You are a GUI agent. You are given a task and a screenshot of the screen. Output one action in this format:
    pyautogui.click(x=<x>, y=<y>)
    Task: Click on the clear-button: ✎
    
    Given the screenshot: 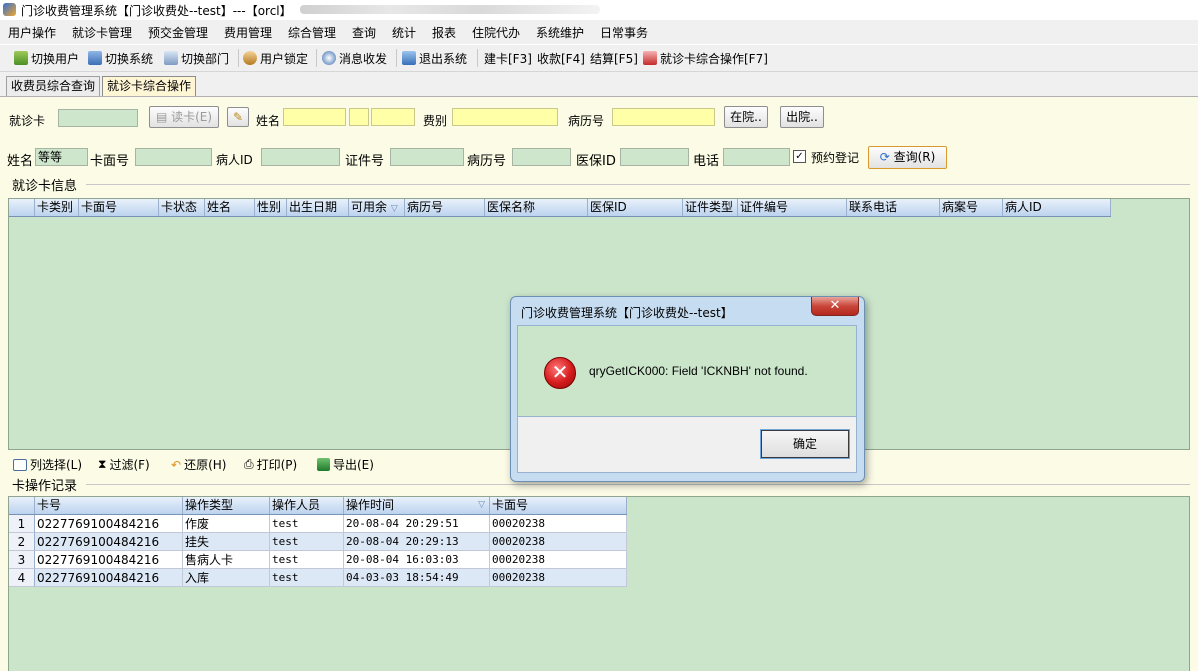 What is the action you would take?
    pyautogui.click(x=238, y=117)
    